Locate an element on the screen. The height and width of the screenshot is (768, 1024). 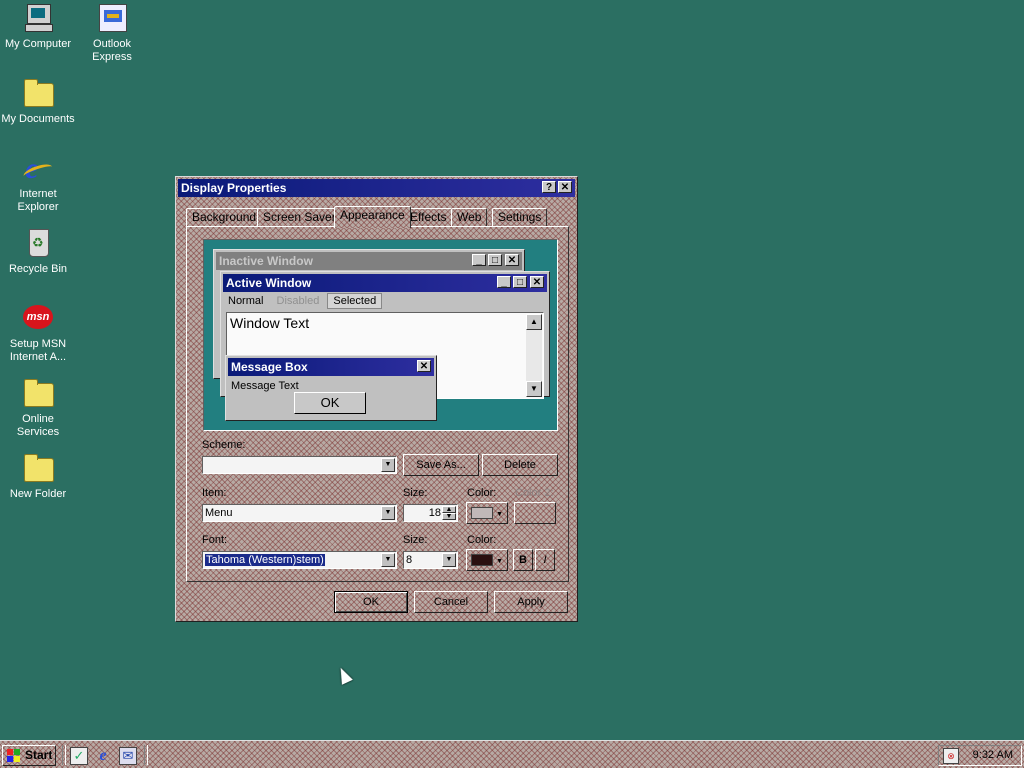
outlook-express-icon: ✉ is located at coordinates (128, 756).